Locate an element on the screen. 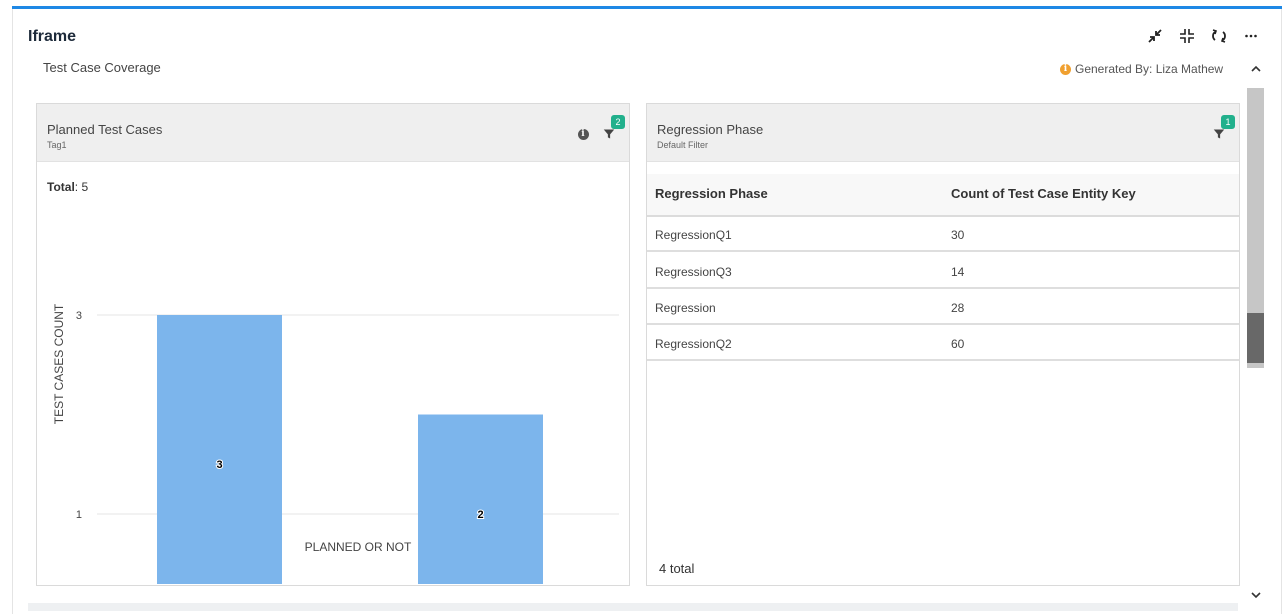 The height and width of the screenshot is (614, 1286). column-header-regression-phase: Regression Phase is located at coordinates (711, 193).